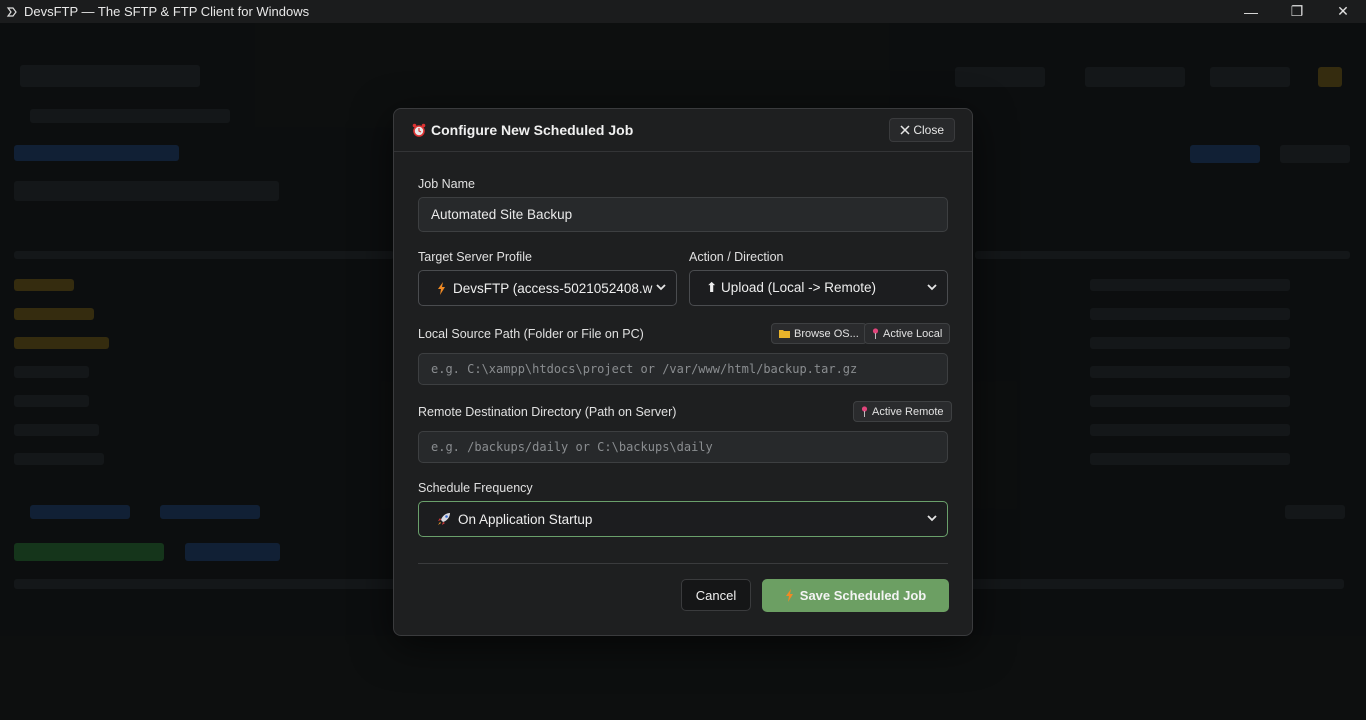  I want to click on close-icon, so click(905, 130).